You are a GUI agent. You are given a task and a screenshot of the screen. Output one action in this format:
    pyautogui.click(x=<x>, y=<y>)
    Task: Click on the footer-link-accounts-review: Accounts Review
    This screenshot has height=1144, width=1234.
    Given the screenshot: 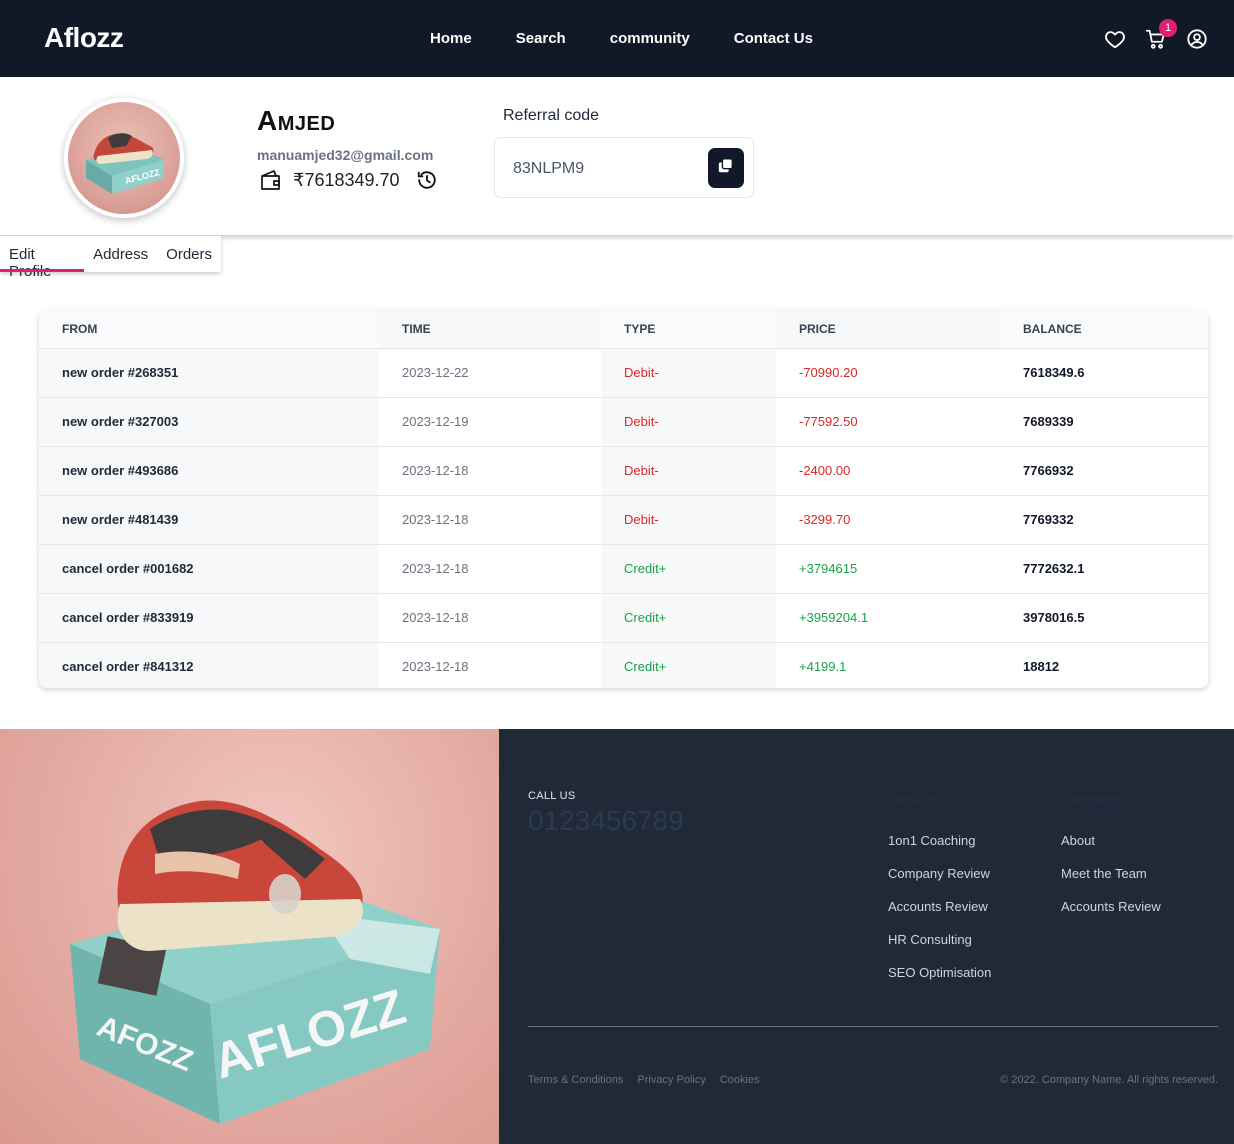 What is the action you would take?
    pyautogui.click(x=939, y=915)
    